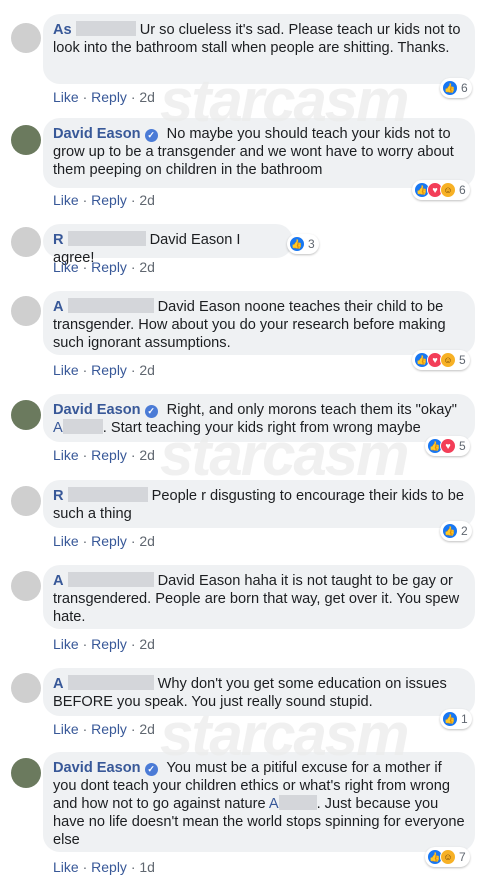 The height and width of the screenshot is (885, 490). I want to click on love-reaction-icon: ♥, so click(448, 446).